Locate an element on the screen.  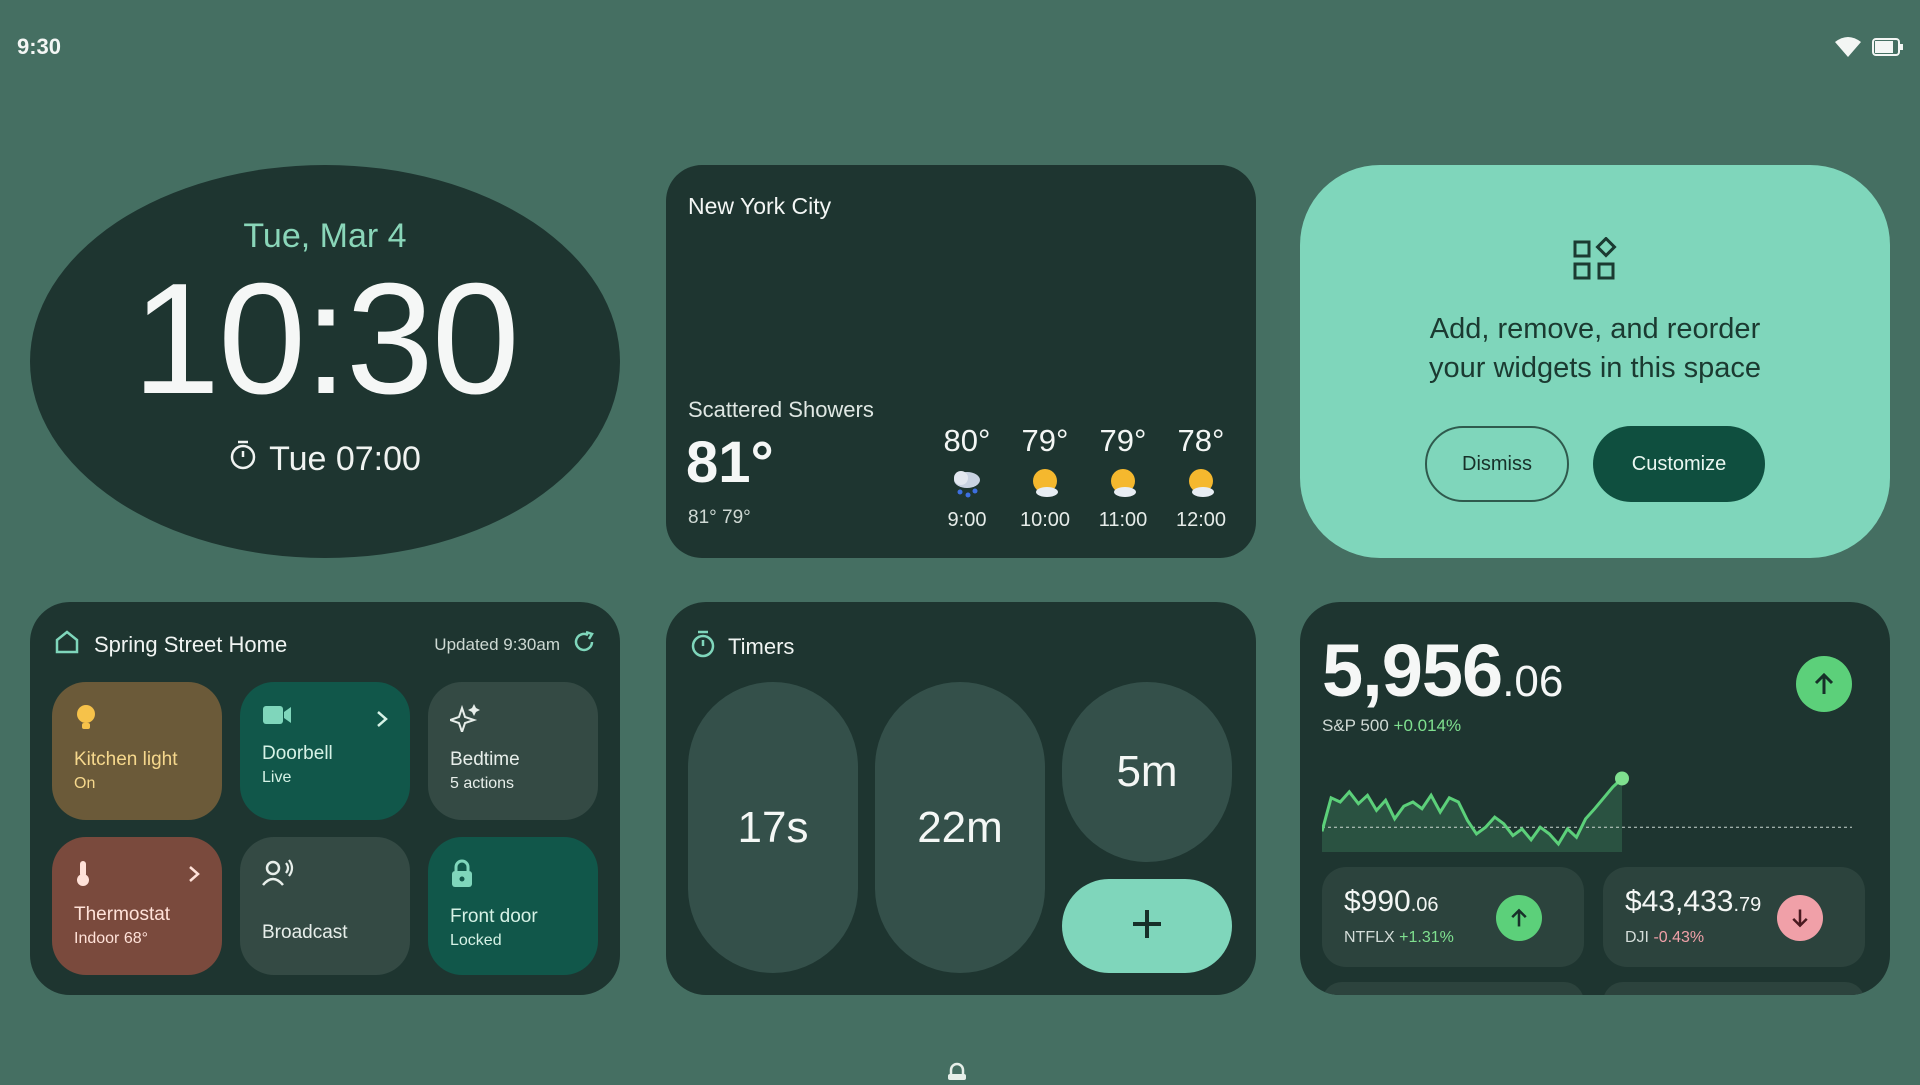
tile-kitchen-light: Kitchen light On is located at coordinates (137, 751).